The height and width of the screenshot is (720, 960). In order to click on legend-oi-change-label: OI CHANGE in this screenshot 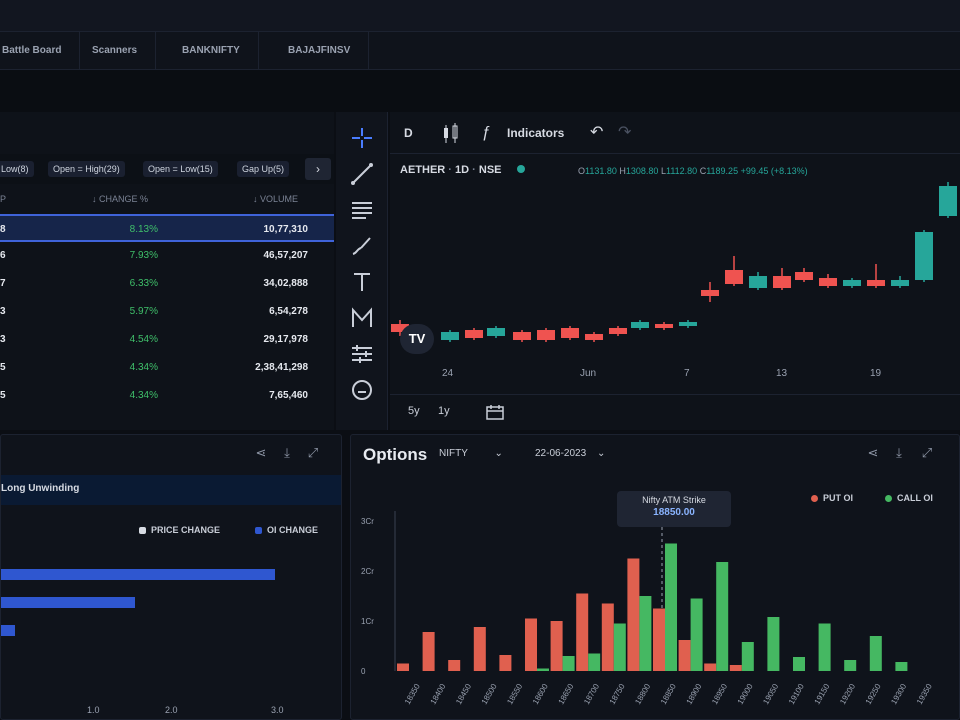, I will do `click(293, 530)`.